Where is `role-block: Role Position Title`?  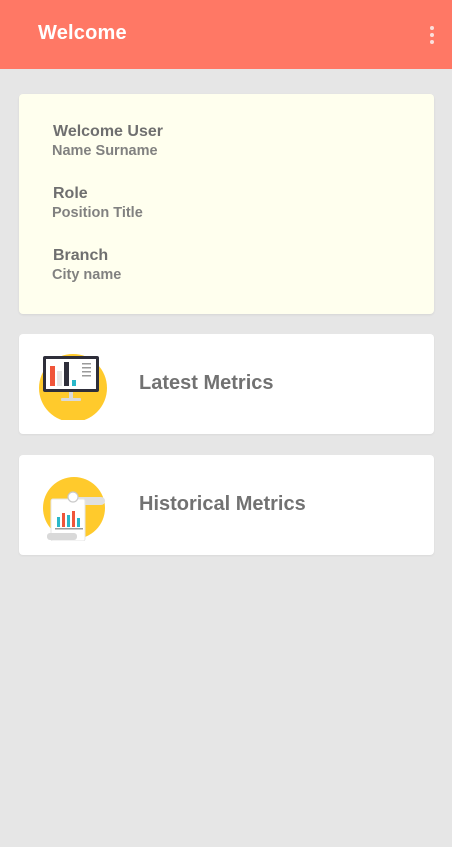
role-block: Role Position Title is located at coordinates (97, 203).